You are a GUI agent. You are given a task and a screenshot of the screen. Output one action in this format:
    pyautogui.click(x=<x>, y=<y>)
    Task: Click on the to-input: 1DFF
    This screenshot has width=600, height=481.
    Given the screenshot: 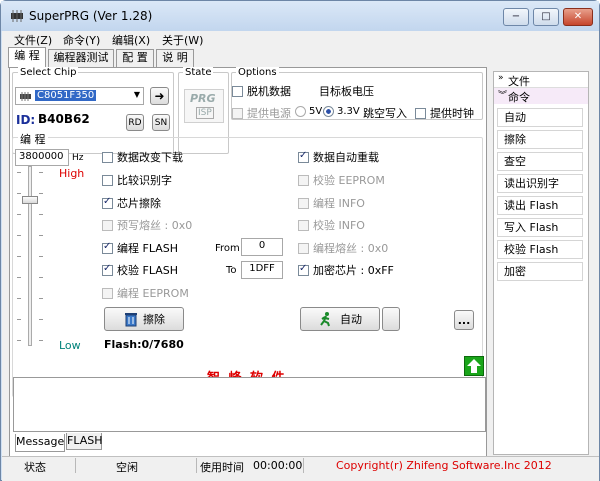 What is the action you would take?
    pyautogui.click(x=262, y=270)
    